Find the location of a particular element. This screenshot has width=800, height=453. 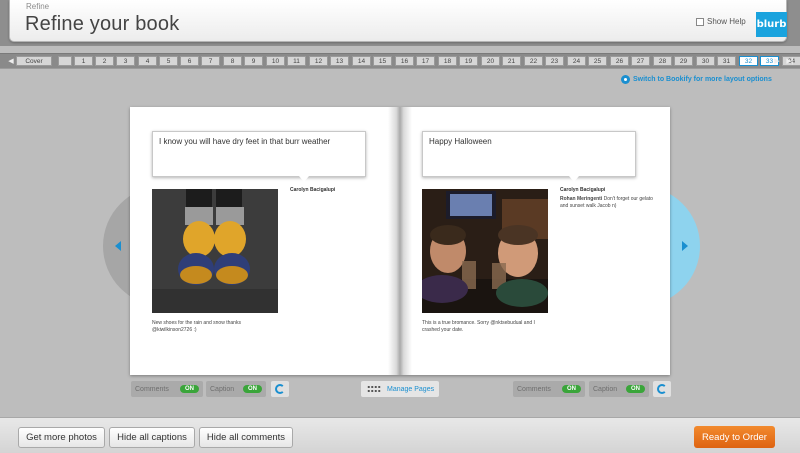

ready-to-order-button: Ready to Order is located at coordinates (734, 437).